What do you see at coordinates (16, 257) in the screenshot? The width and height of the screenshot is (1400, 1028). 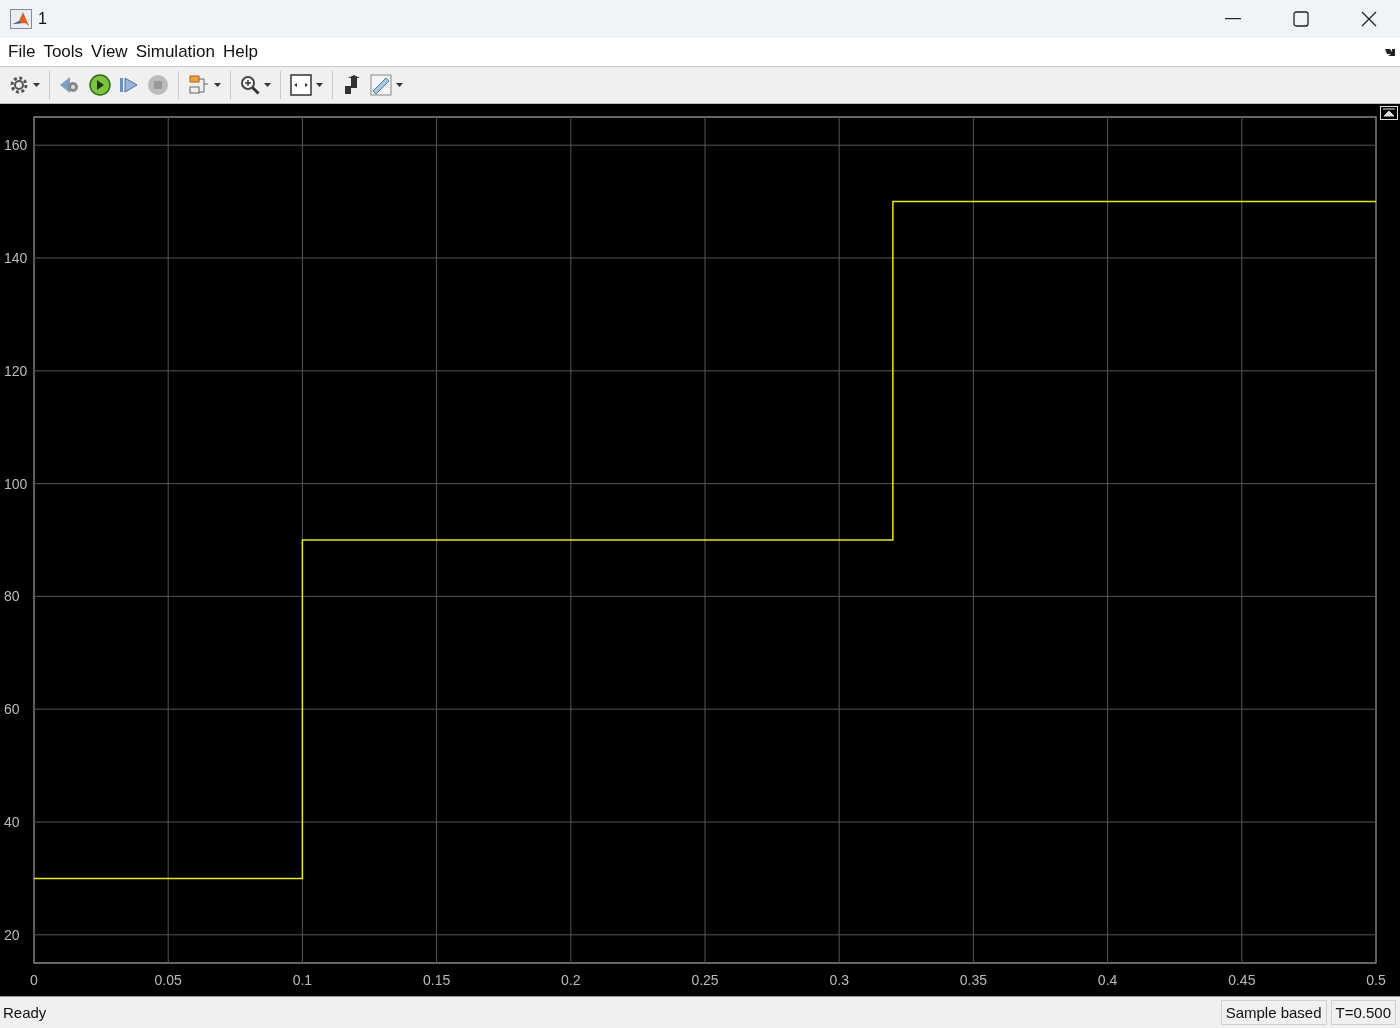 I see `y-tick-label: 140` at bounding box center [16, 257].